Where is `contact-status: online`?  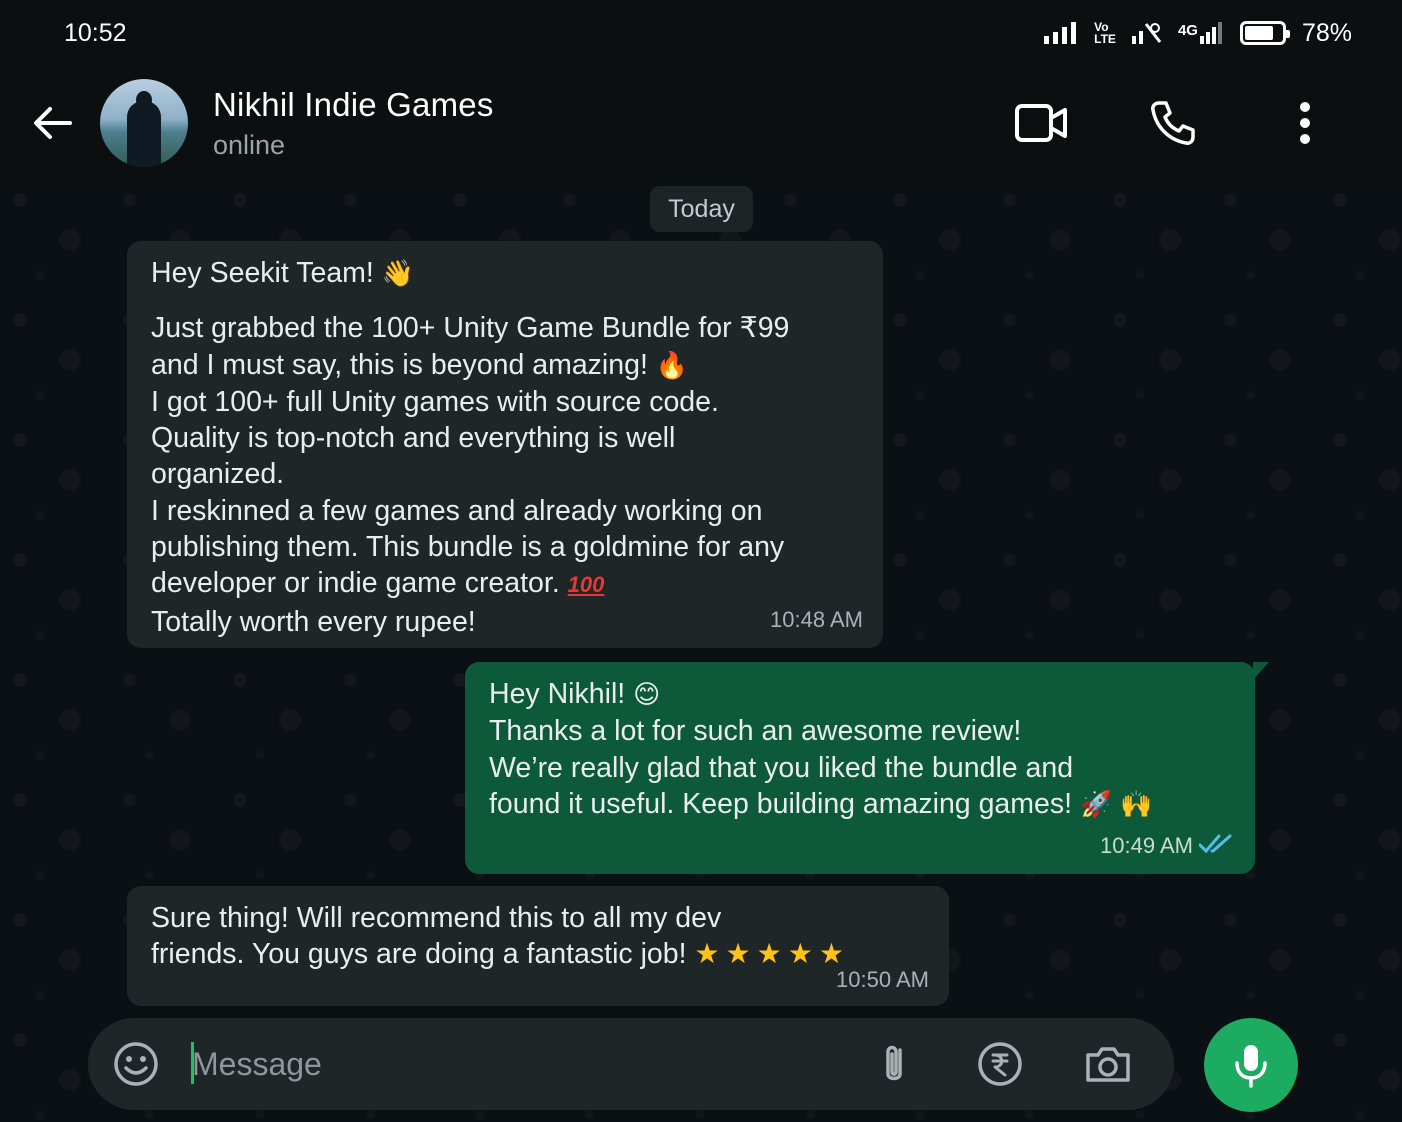 contact-status: online is located at coordinates (249, 144).